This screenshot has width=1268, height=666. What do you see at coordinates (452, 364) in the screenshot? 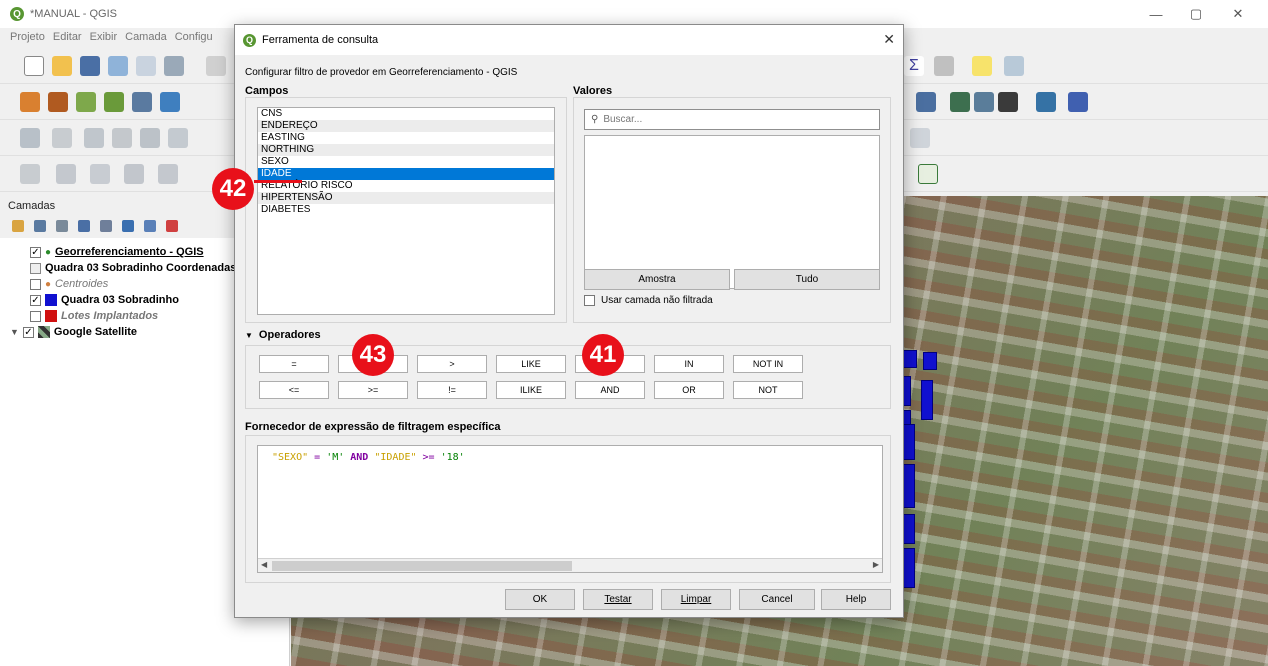
I see `op-greater-button: >` at bounding box center [452, 364].